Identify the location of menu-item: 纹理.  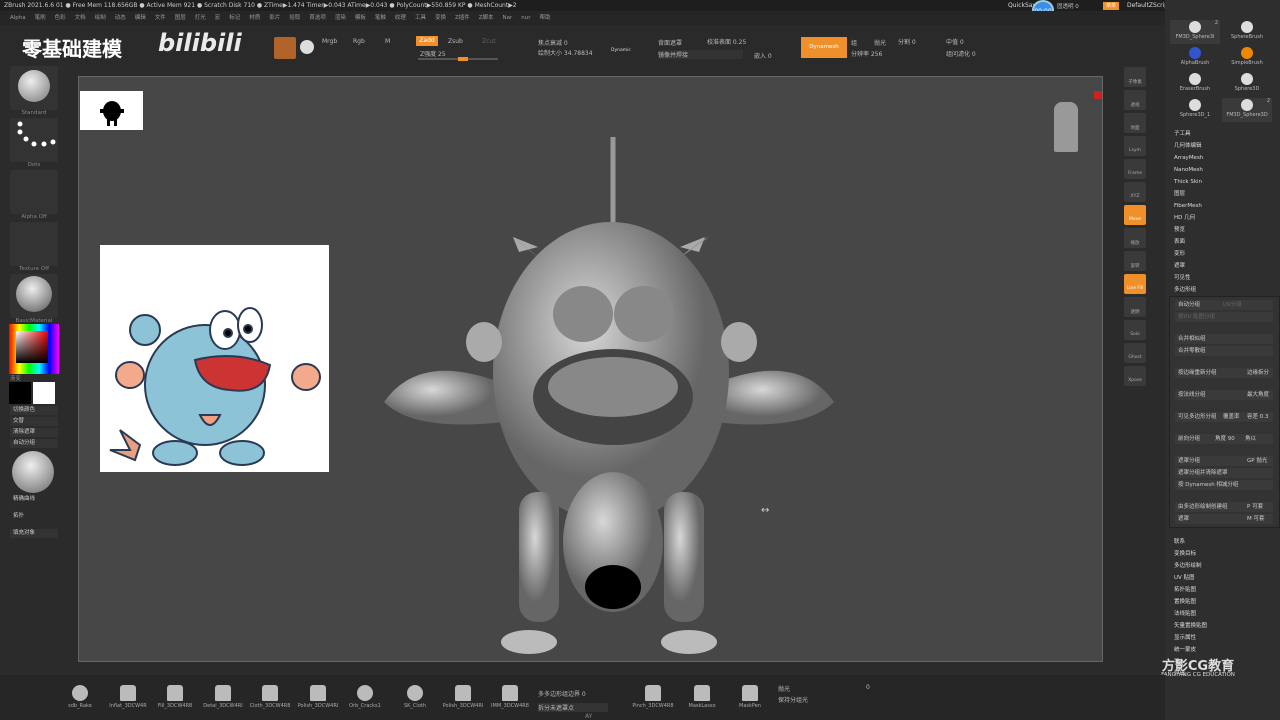
(400, 18).